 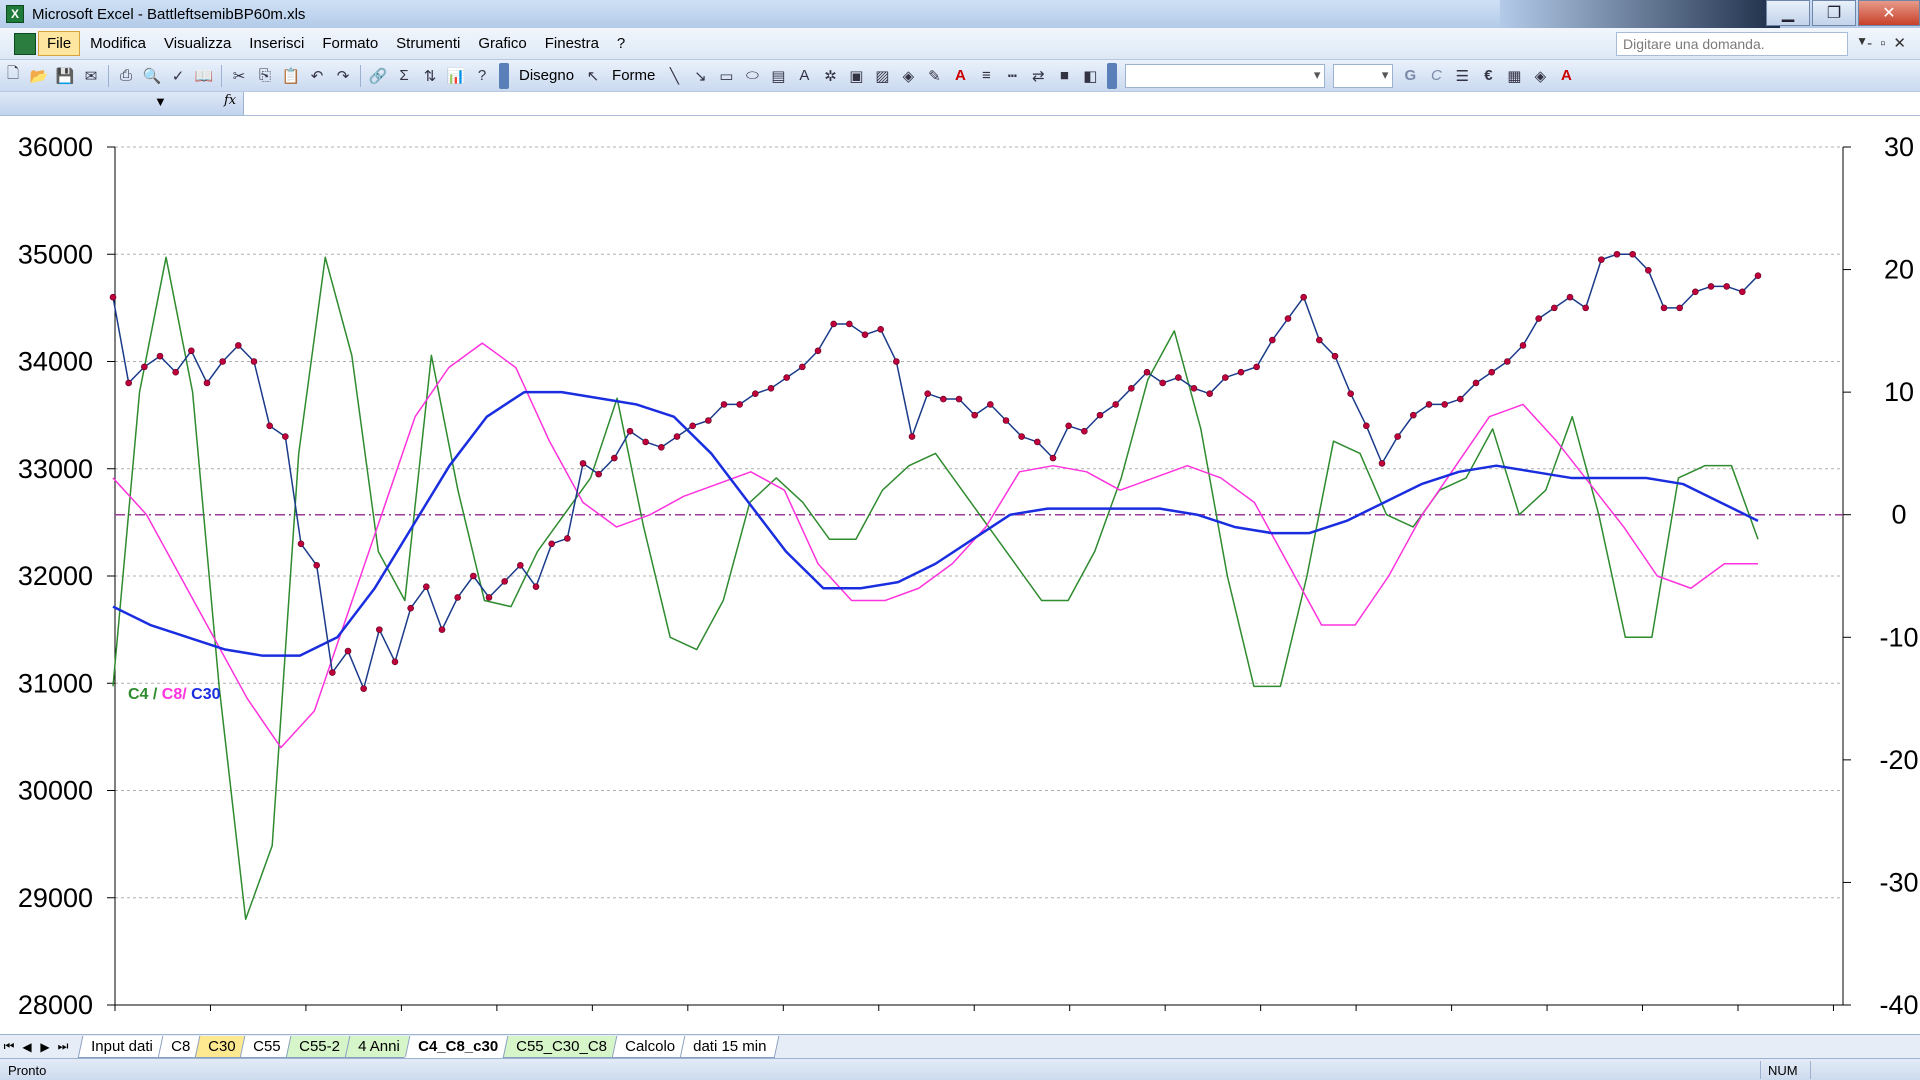 What do you see at coordinates (934, 76) in the screenshot?
I see `line-color-icon: ✎` at bounding box center [934, 76].